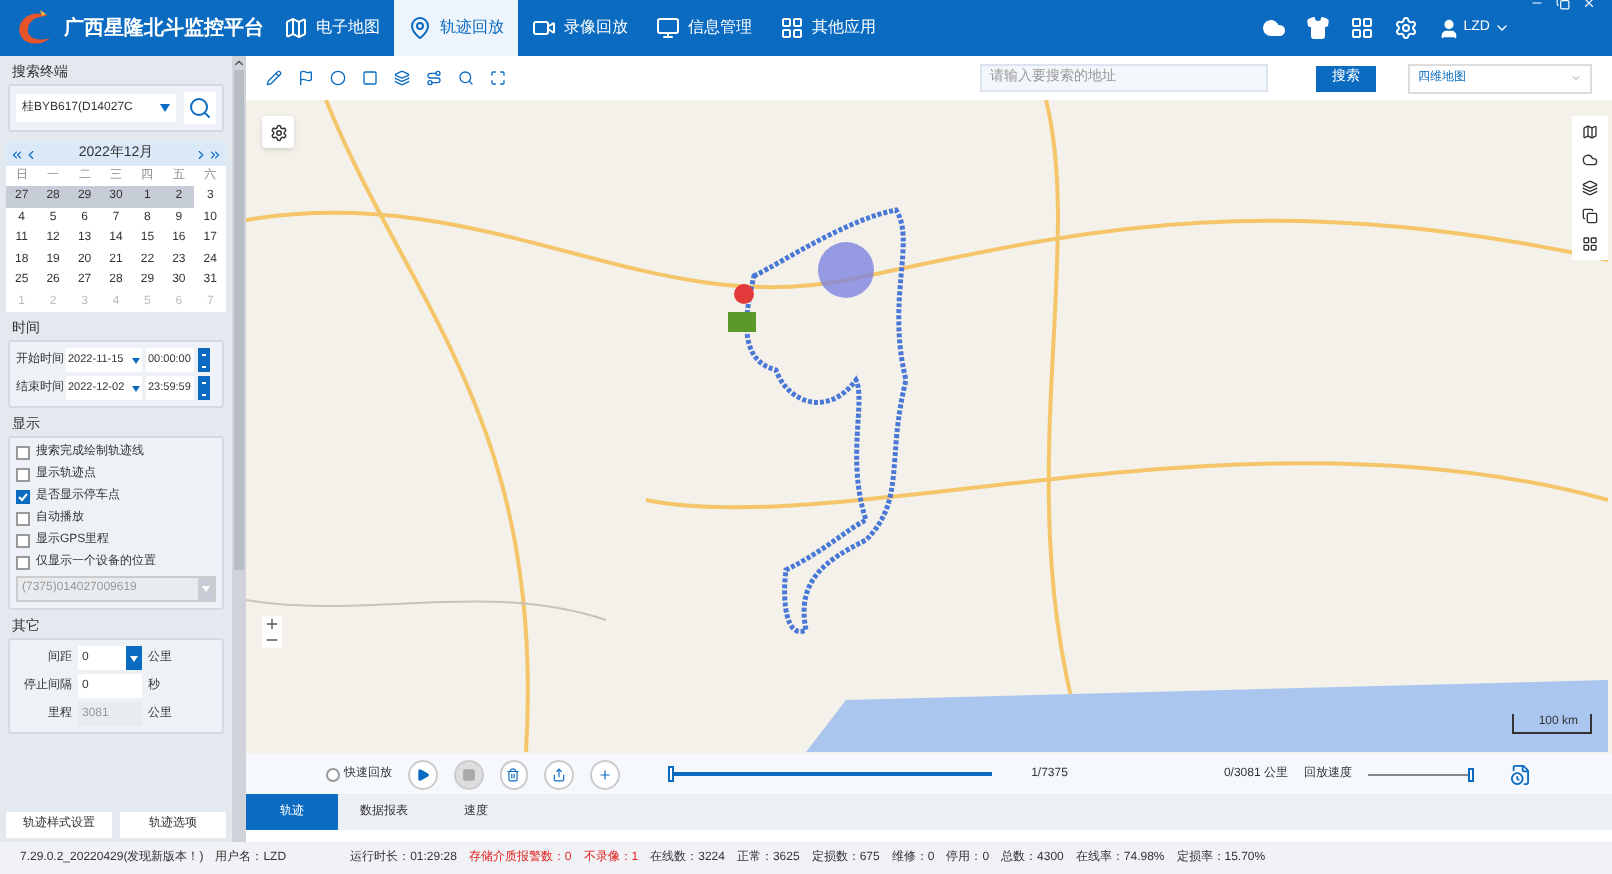 The image size is (1612, 874). I want to click on search-icon, so click(466, 78).